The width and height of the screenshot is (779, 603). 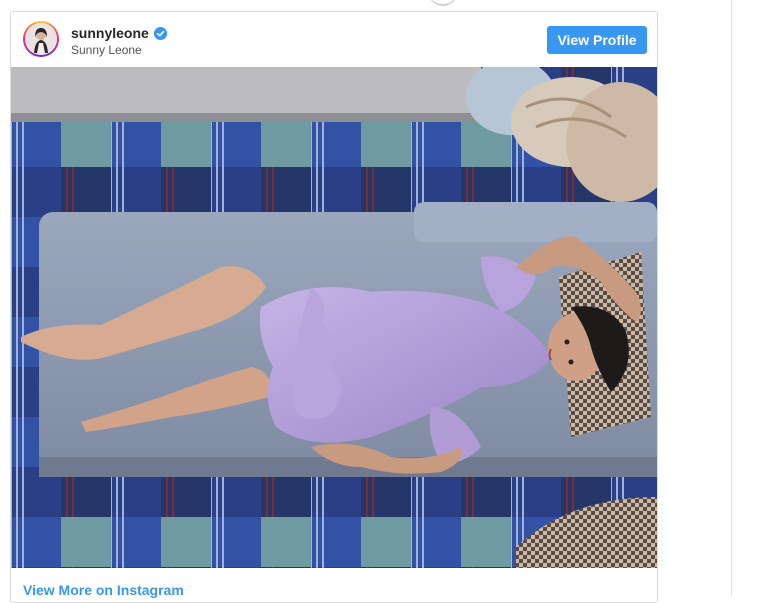 I want to click on avatar, so click(x=41, y=39).